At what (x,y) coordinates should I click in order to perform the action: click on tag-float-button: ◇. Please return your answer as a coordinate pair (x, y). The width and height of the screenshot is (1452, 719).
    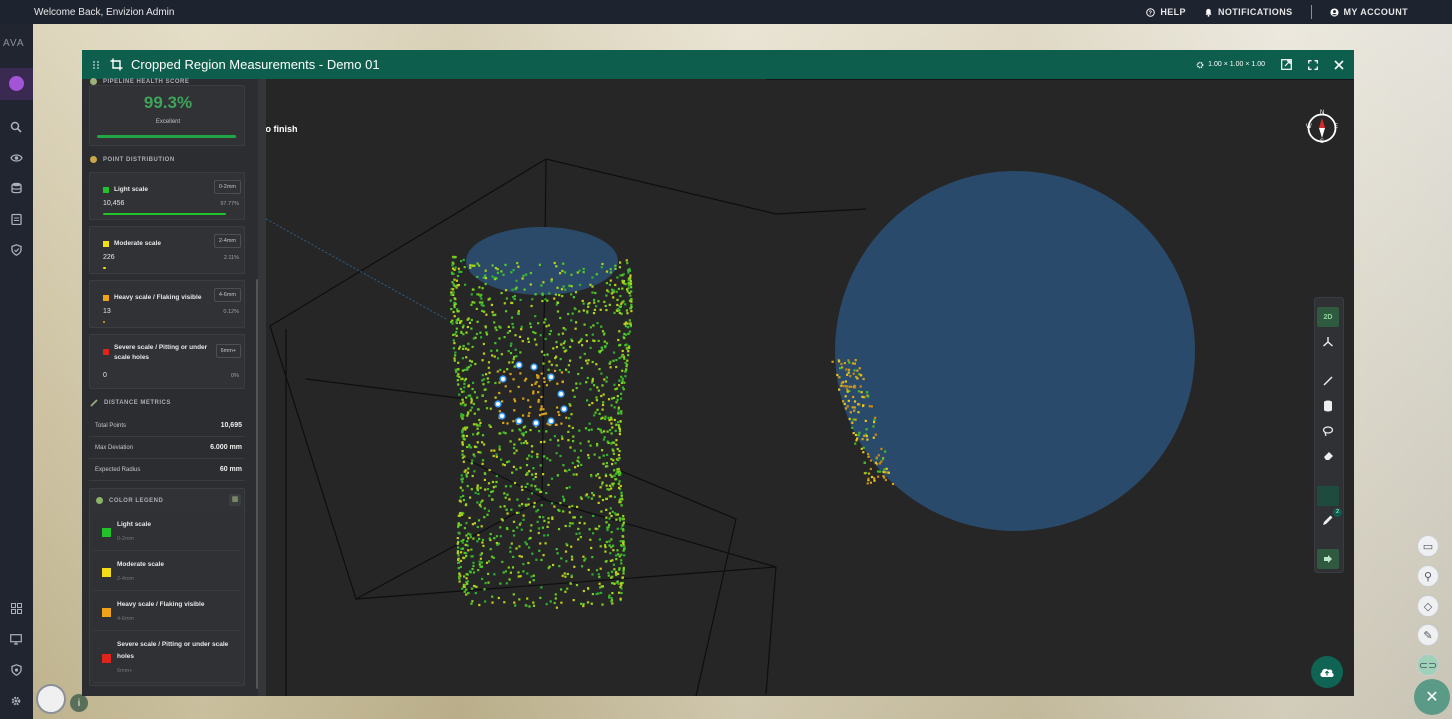
    Looking at the image, I should click on (1428, 606).